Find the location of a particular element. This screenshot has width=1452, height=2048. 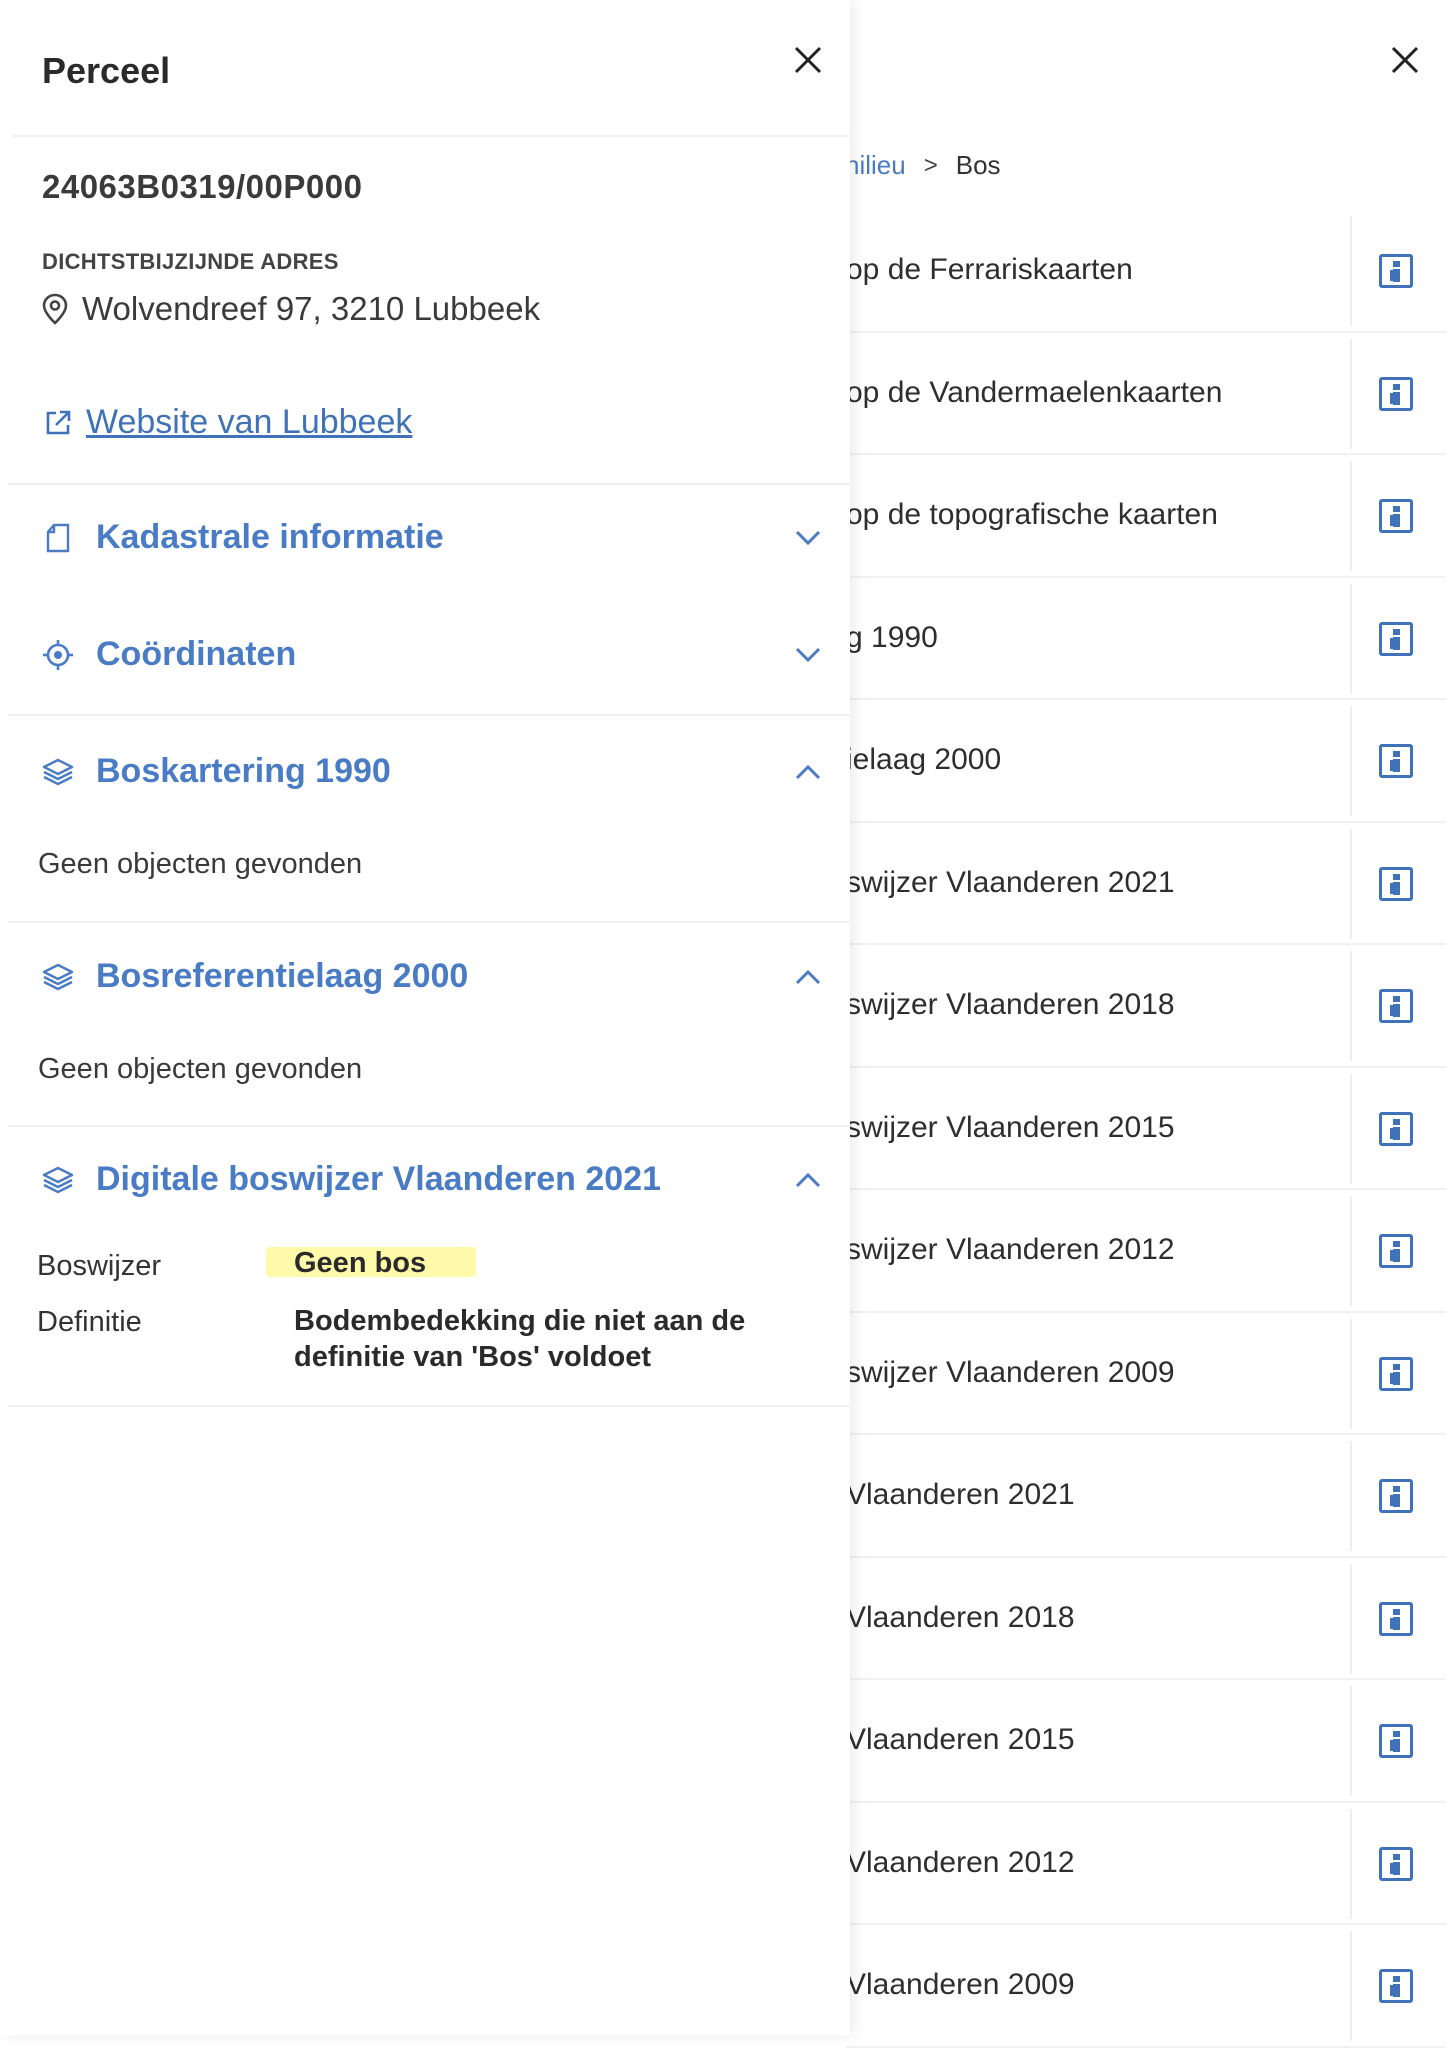

layer-label: Vlaanderen 2009 is located at coordinates (960, 1985).